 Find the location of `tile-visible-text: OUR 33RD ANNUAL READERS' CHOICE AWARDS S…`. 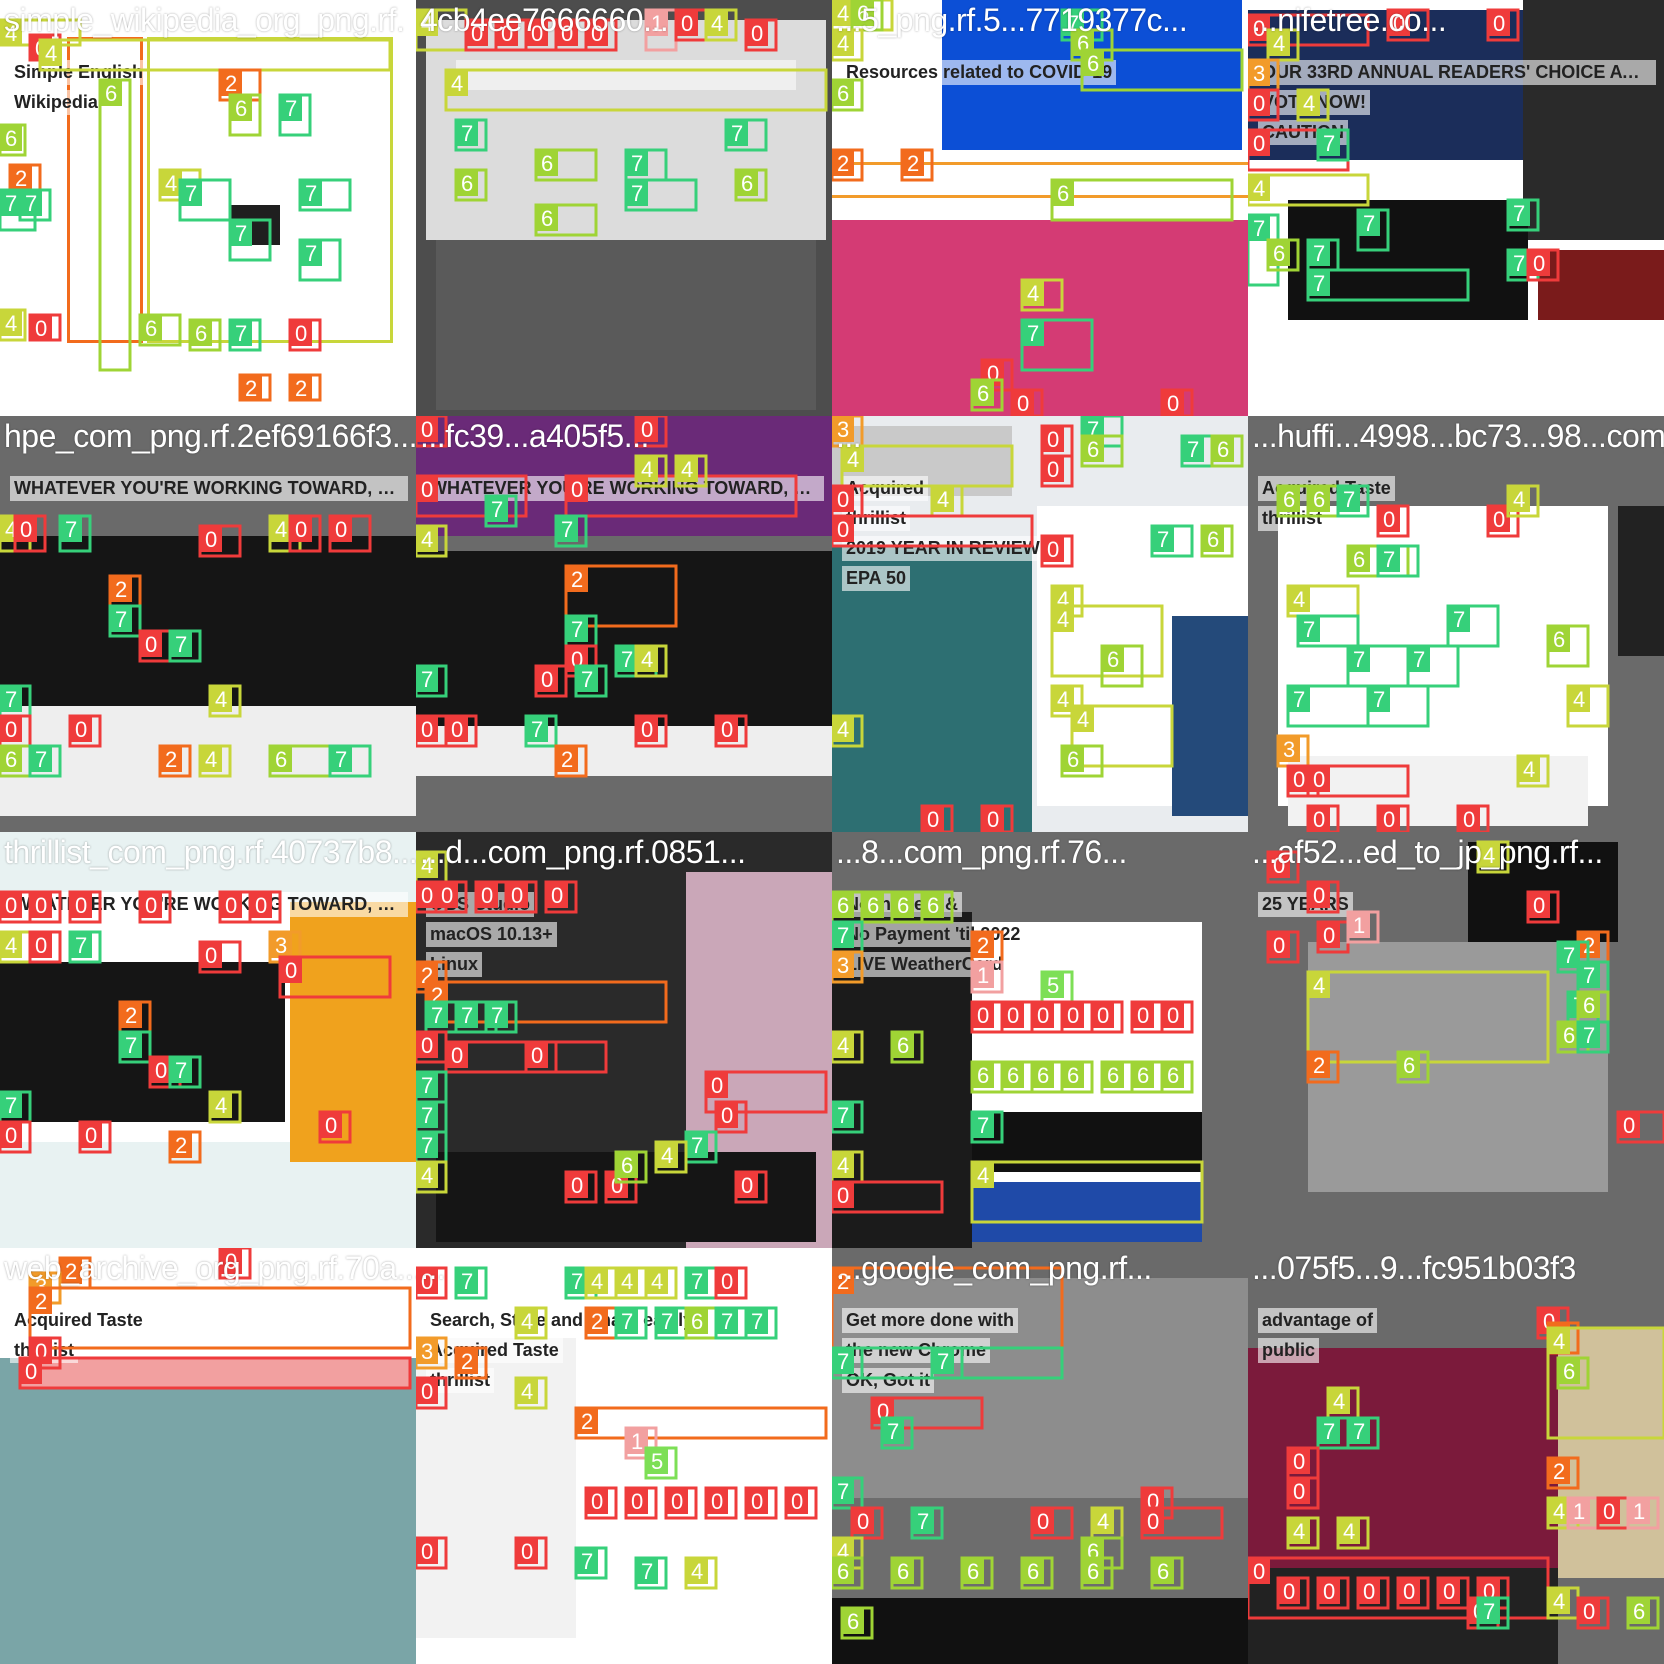

tile-visible-text: OUR 33RD ANNUAL READERS' CHOICE AWARDS S… is located at coordinates (1457, 72).